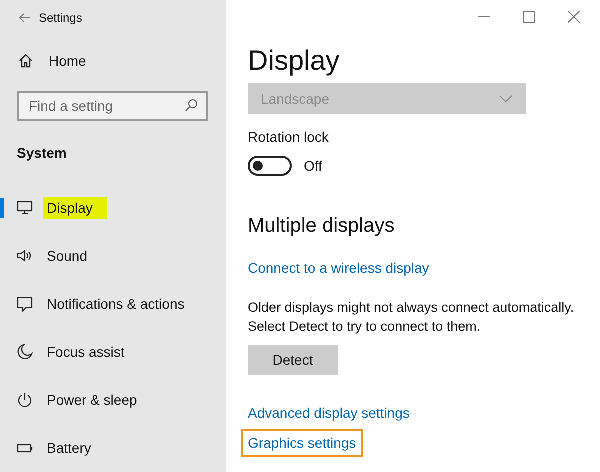  What do you see at coordinates (339, 268) in the screenshot?
I see `connect-link: Connect to a wireless display` at bounding box center [339, 268].